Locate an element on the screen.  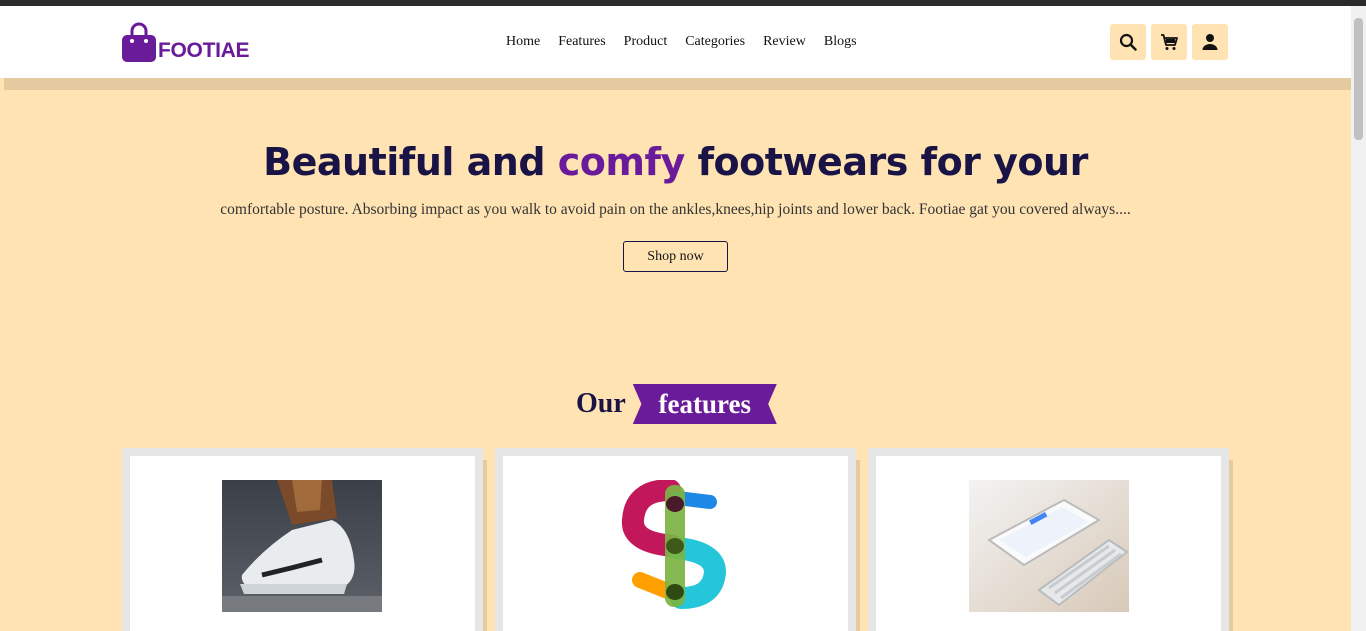
nav-blogs: Blogs is located at coordinates (840, 42).